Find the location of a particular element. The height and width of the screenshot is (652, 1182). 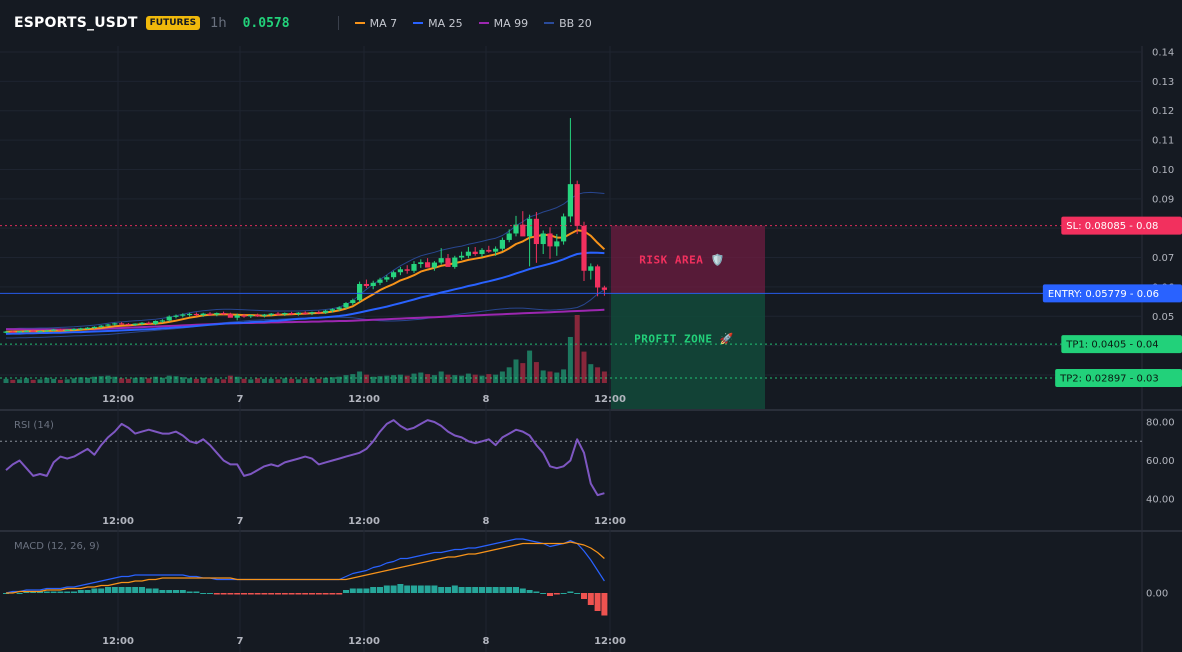

price-tick-label: 0.10 is located at coordinates (1163, 170).